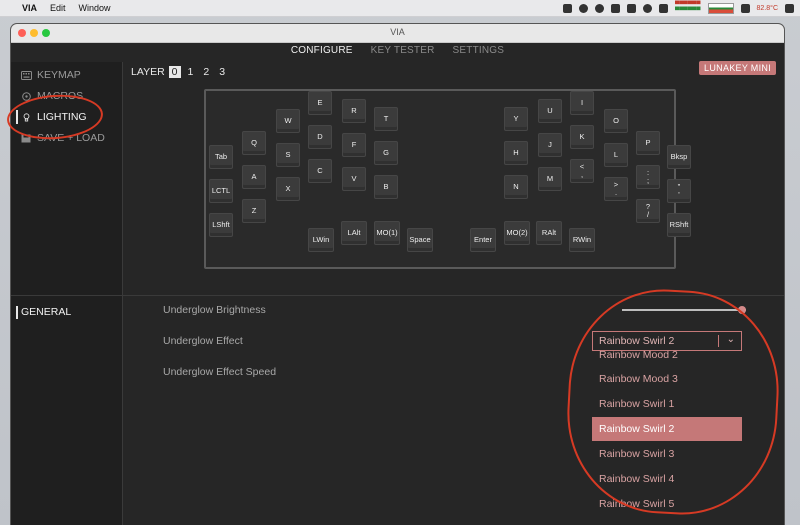 This screenshot has width=800, height=525. What do you see at coordinates (742, 310) in the screenshot?
I see `slider-thumb` at bounding box center [742, 310].